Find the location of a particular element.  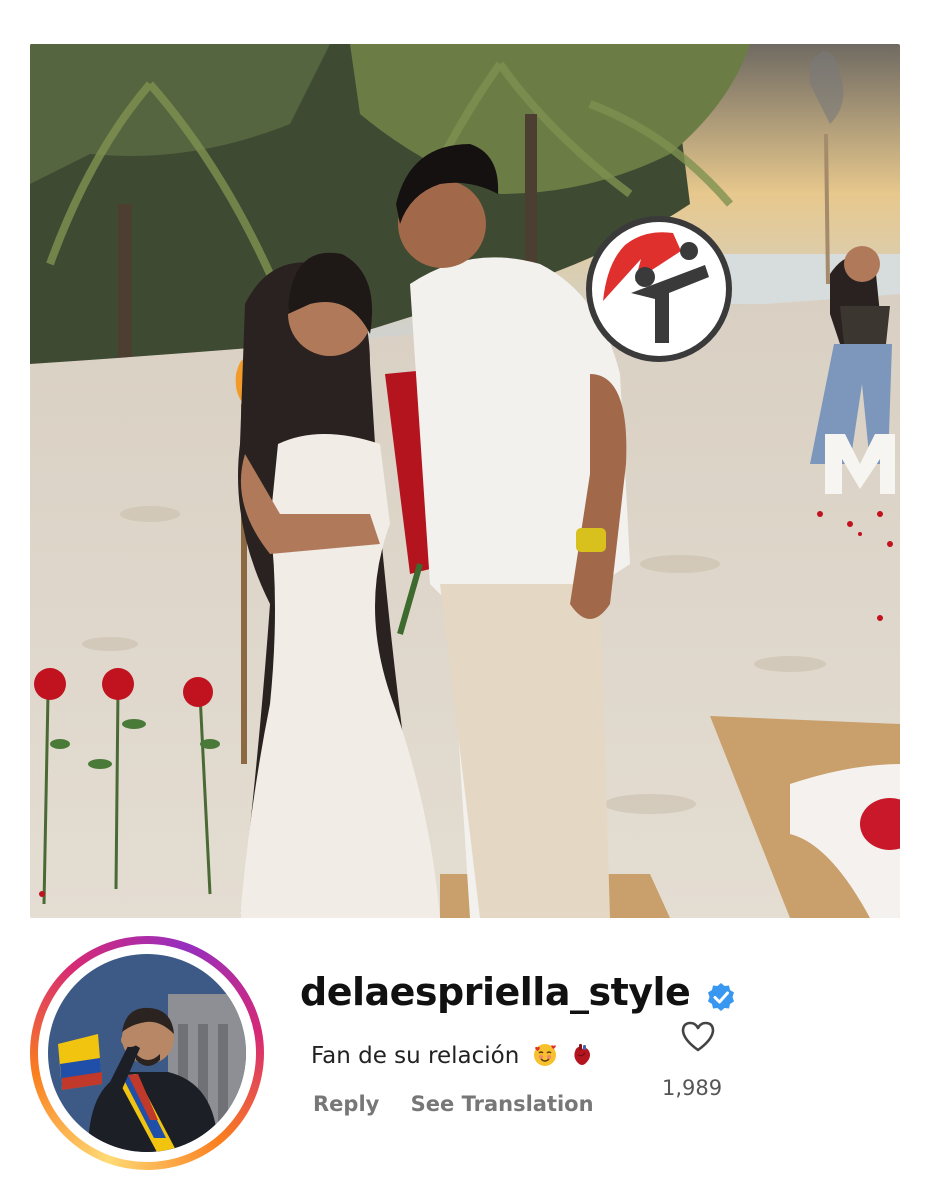

anatomical-heart-icon is located at coordinates (582, 1054).